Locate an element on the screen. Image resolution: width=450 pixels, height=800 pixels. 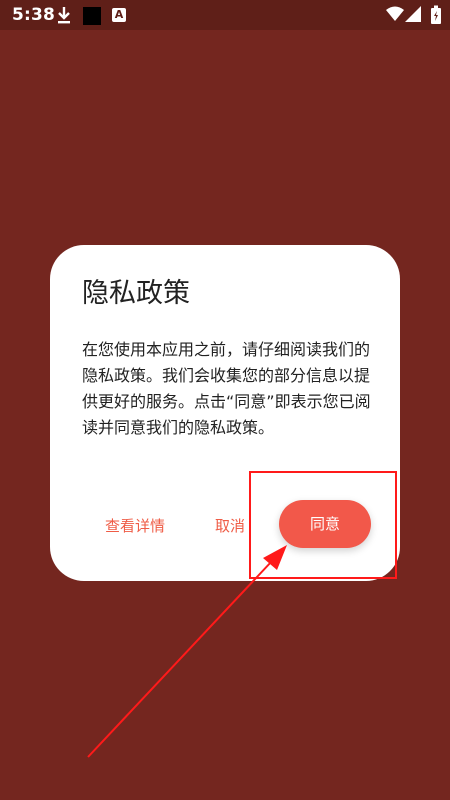
wifi-icon is located at coordinates (395, 13).